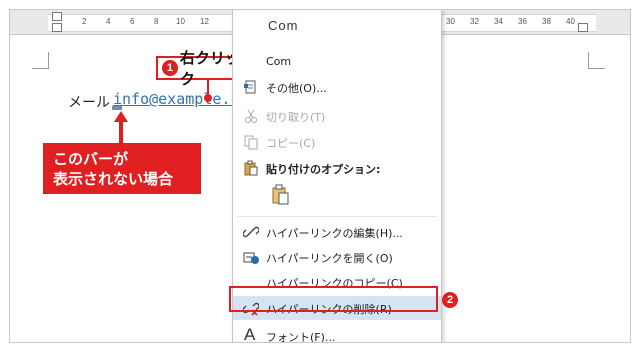  Describe the element at coordinates (180, 21) in the screenshot. I see `ruler-tick: 10` at that location.